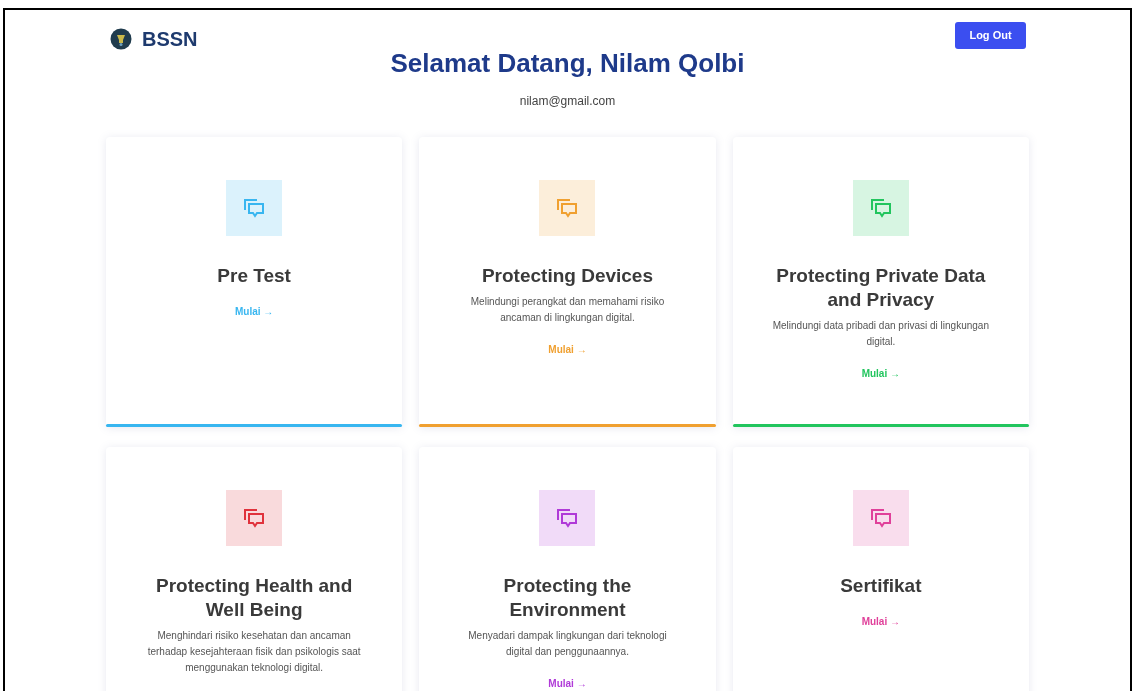  Describe the element at coordinates (254, 652) in the screenshot. I see `card-description: Menghindari risiko kesehatan dan ancaman terhadap kesejahteraan fisik dan psikologis saat menggunakan teknologi digital.` at that location.